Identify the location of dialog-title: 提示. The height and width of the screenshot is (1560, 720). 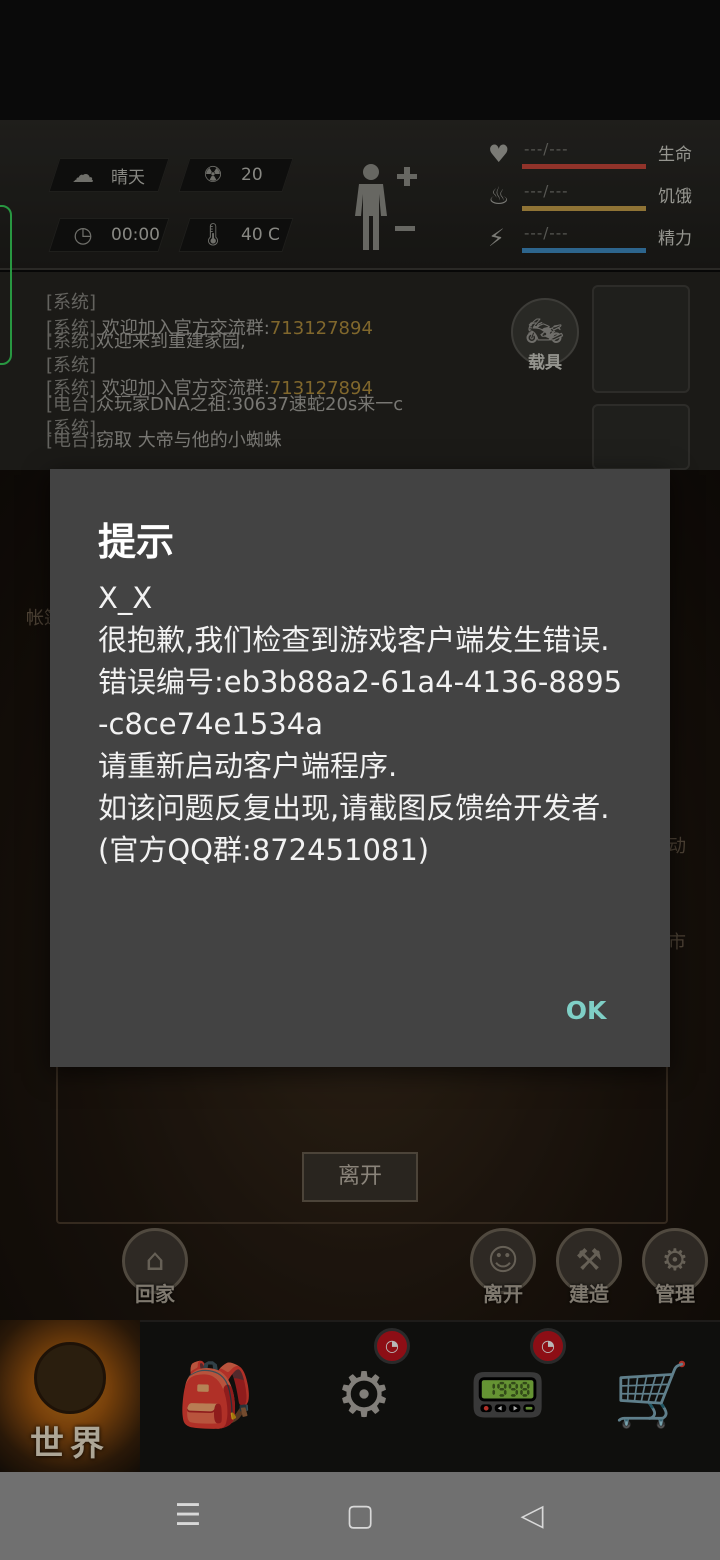
(136, 542).